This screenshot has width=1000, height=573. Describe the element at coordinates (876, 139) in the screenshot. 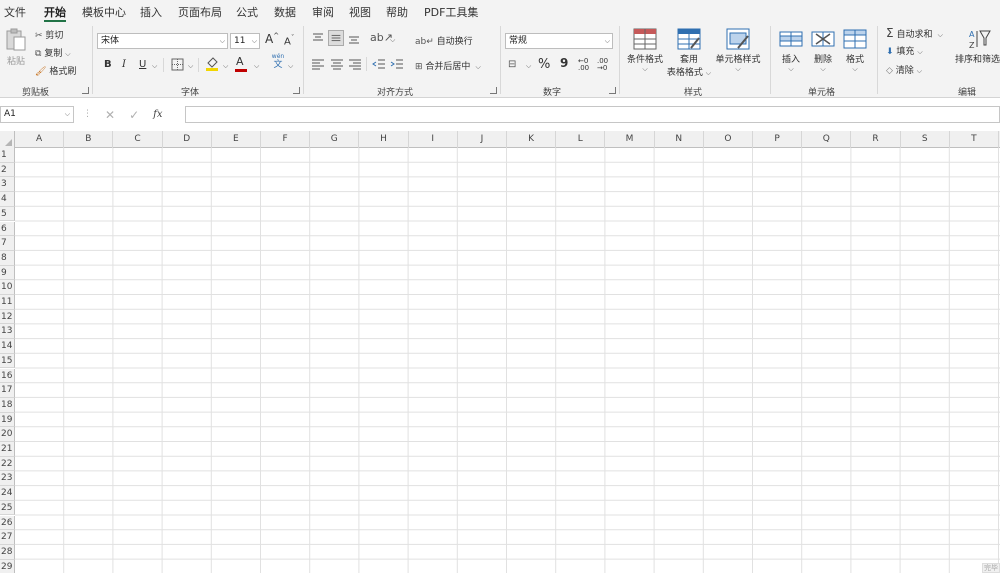

I see `column-header-R: R` at that location.